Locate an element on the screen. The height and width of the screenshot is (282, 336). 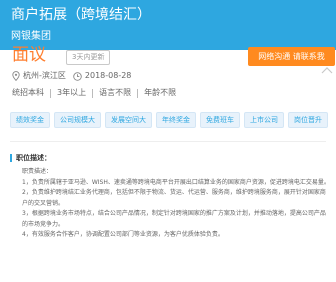
req-age: 年龄不限 is located at coordinates (160, 92).